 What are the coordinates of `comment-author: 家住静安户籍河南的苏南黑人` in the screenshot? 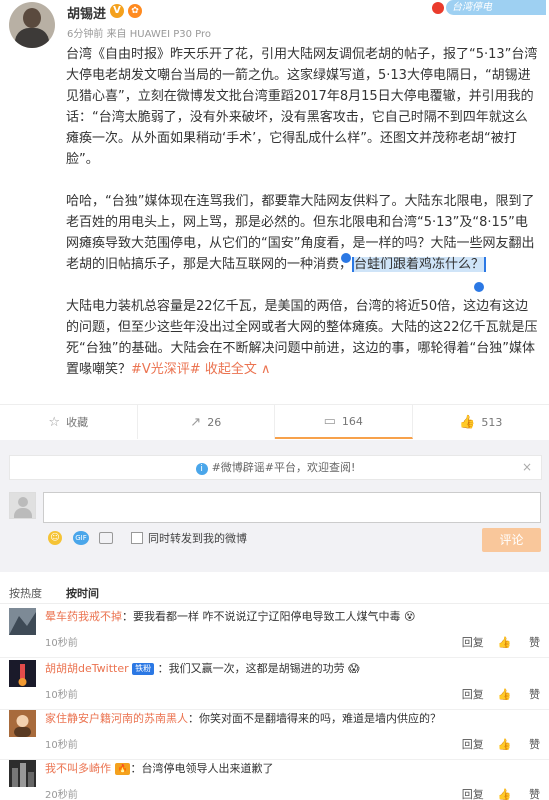 It's located at (116, 718).